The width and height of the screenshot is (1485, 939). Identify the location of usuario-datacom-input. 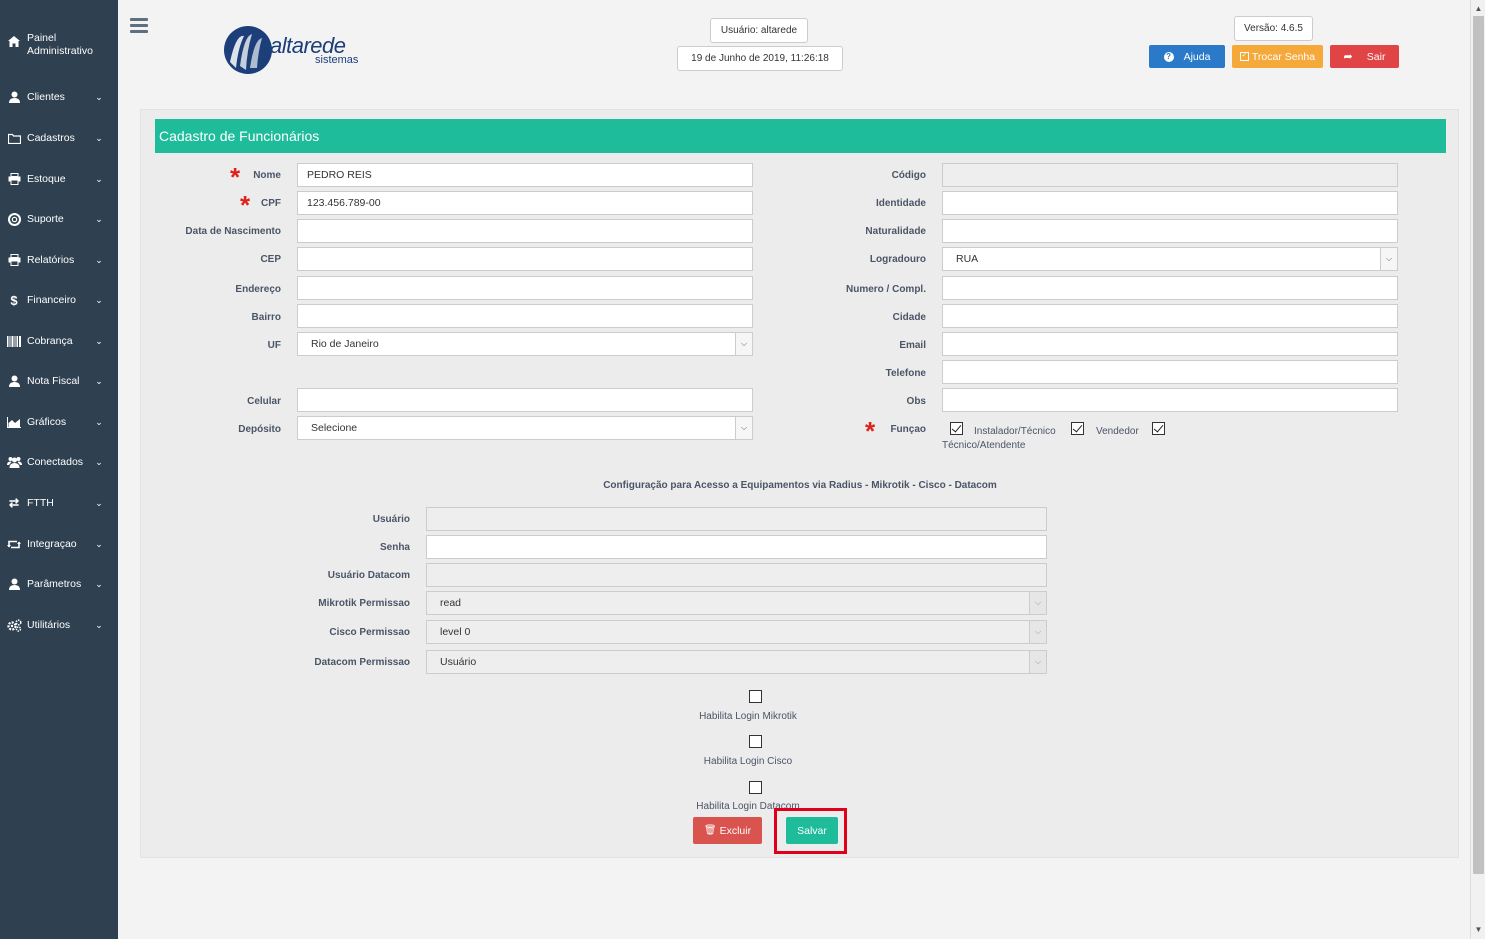
(736, 575).